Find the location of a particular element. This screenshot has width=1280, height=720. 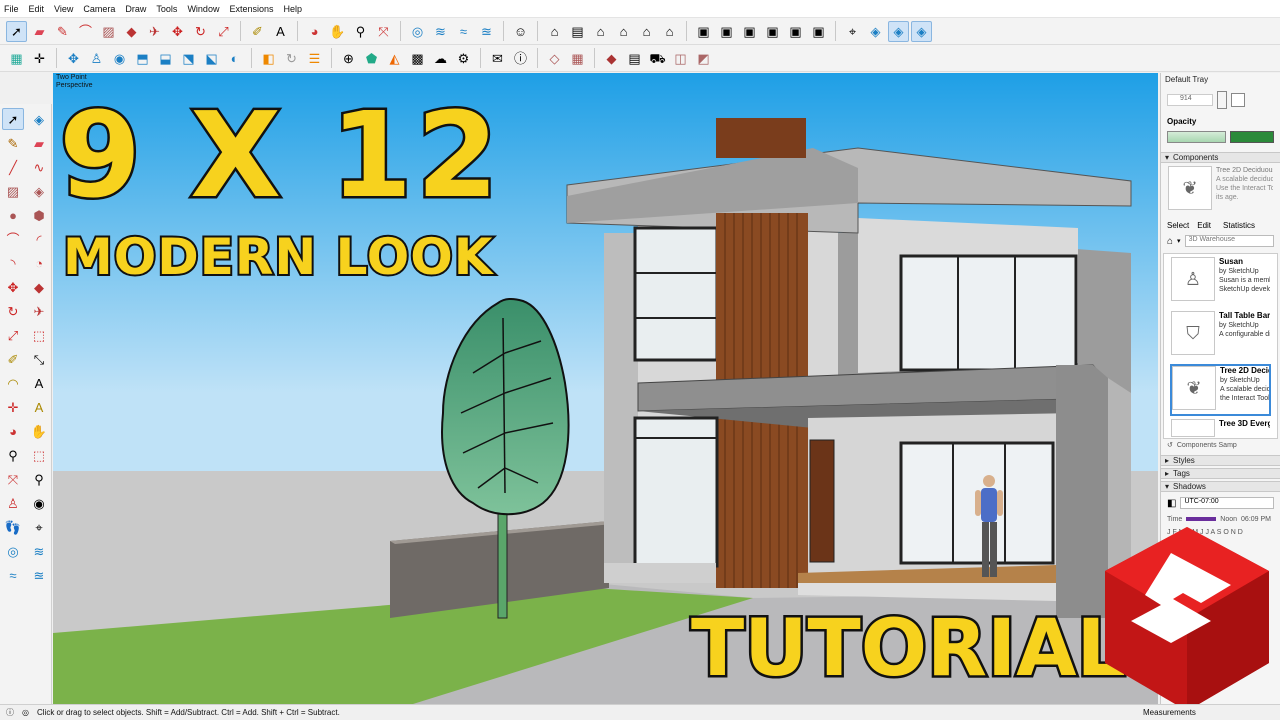

solid-intersect-icon: ⬔ is located at coordinates (188, 58).